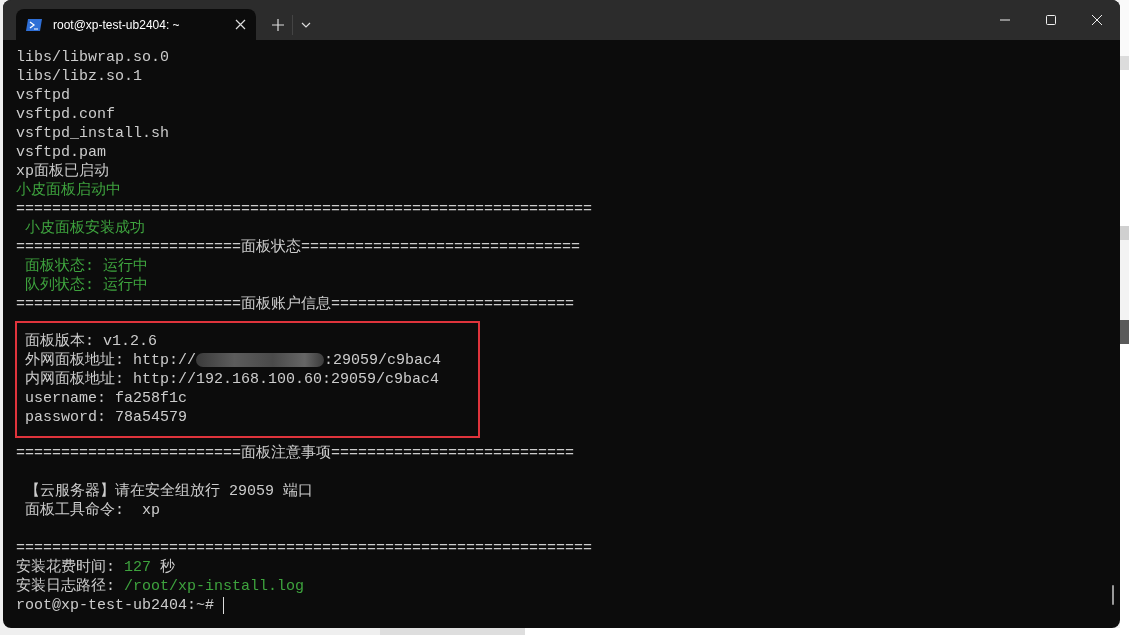 The width and height of the screenshot is (1129, 635). Describe the element at coordinates (43, 95) in the screenshot. I see `terminal-line: vsftpd` at that location.